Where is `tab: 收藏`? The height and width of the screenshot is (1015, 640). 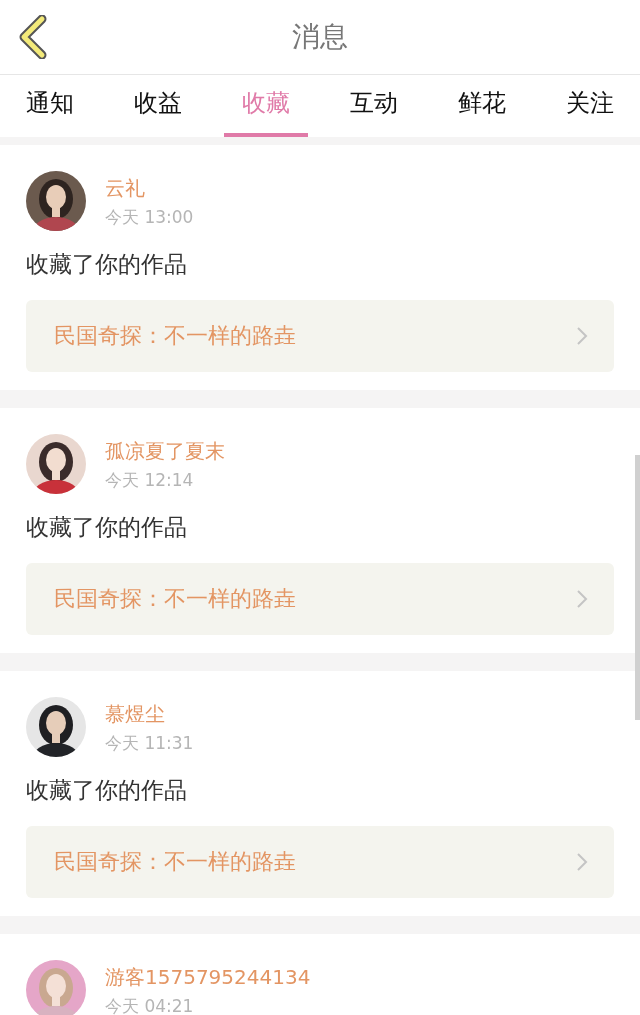
tab: 收藏 is located at coordinates (266, 106).